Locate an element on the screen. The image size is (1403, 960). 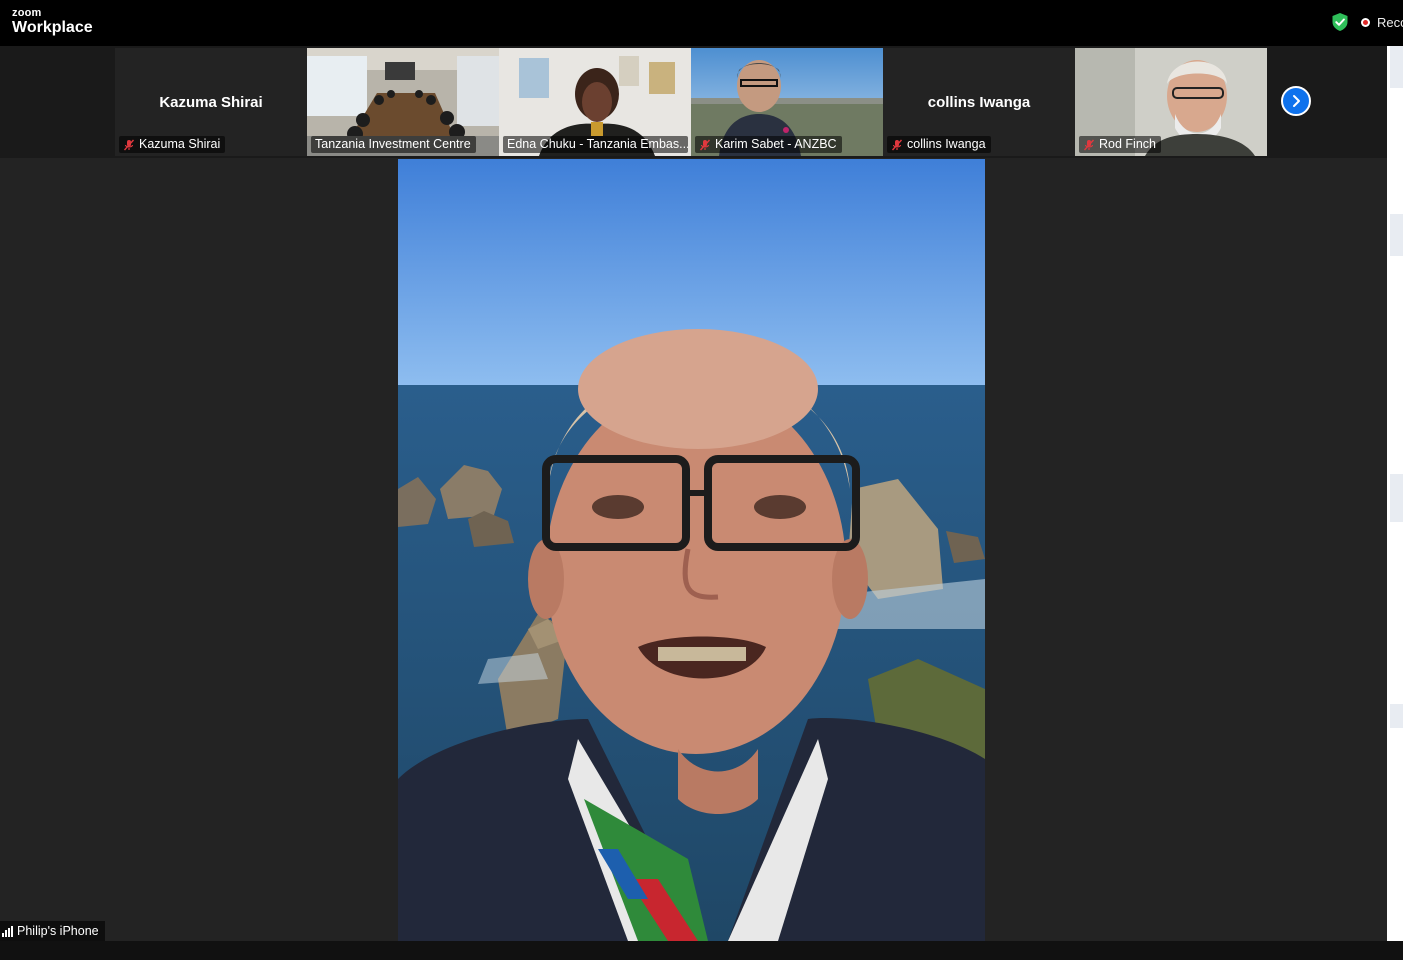
participant-tile: Karim Sabet - ANZBC is located at coordinates (787, 102).